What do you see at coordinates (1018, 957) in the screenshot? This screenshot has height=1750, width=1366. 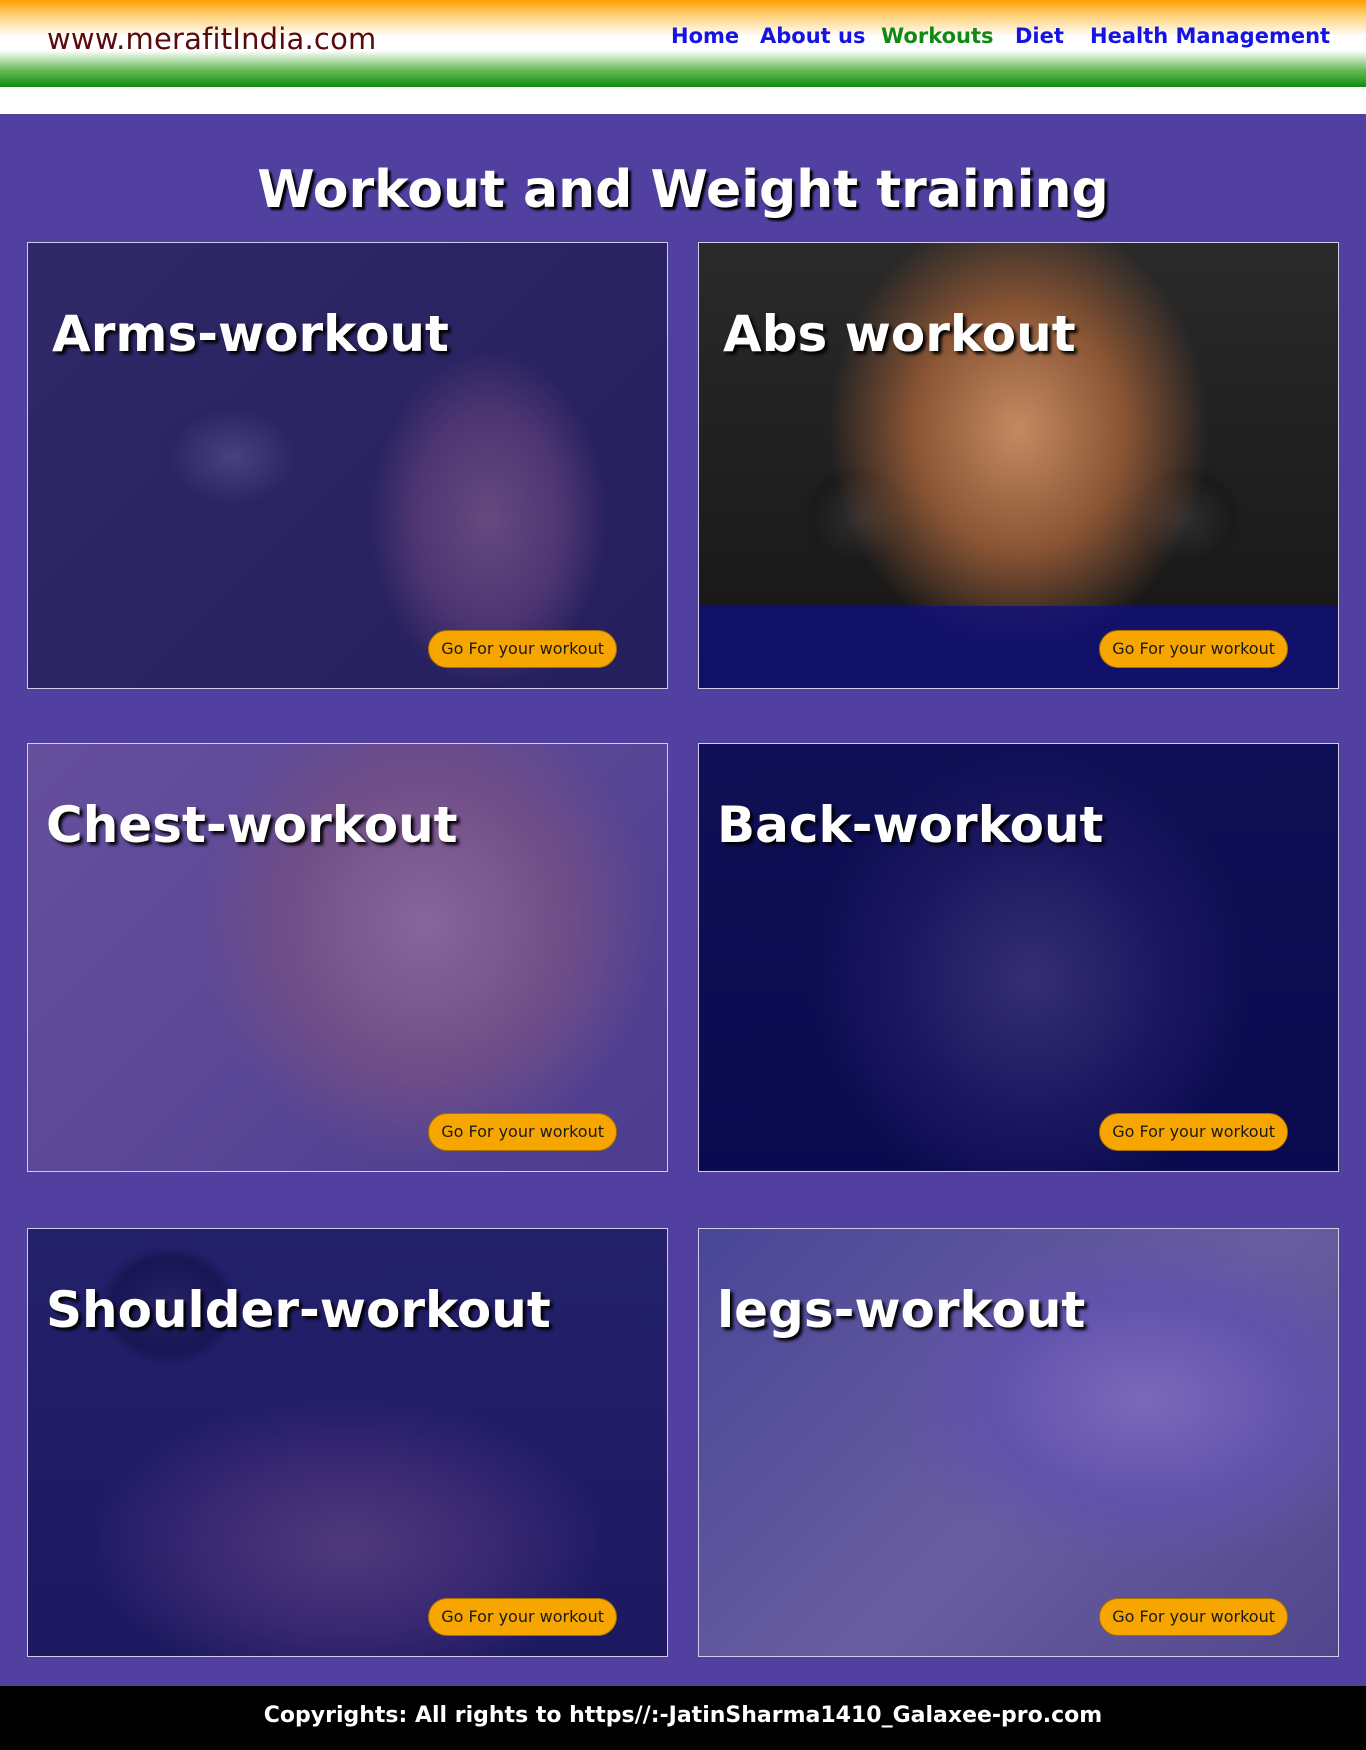 I see `card-back-workout: Back-workout Go For your workout` at bounding box center [1018, 957].